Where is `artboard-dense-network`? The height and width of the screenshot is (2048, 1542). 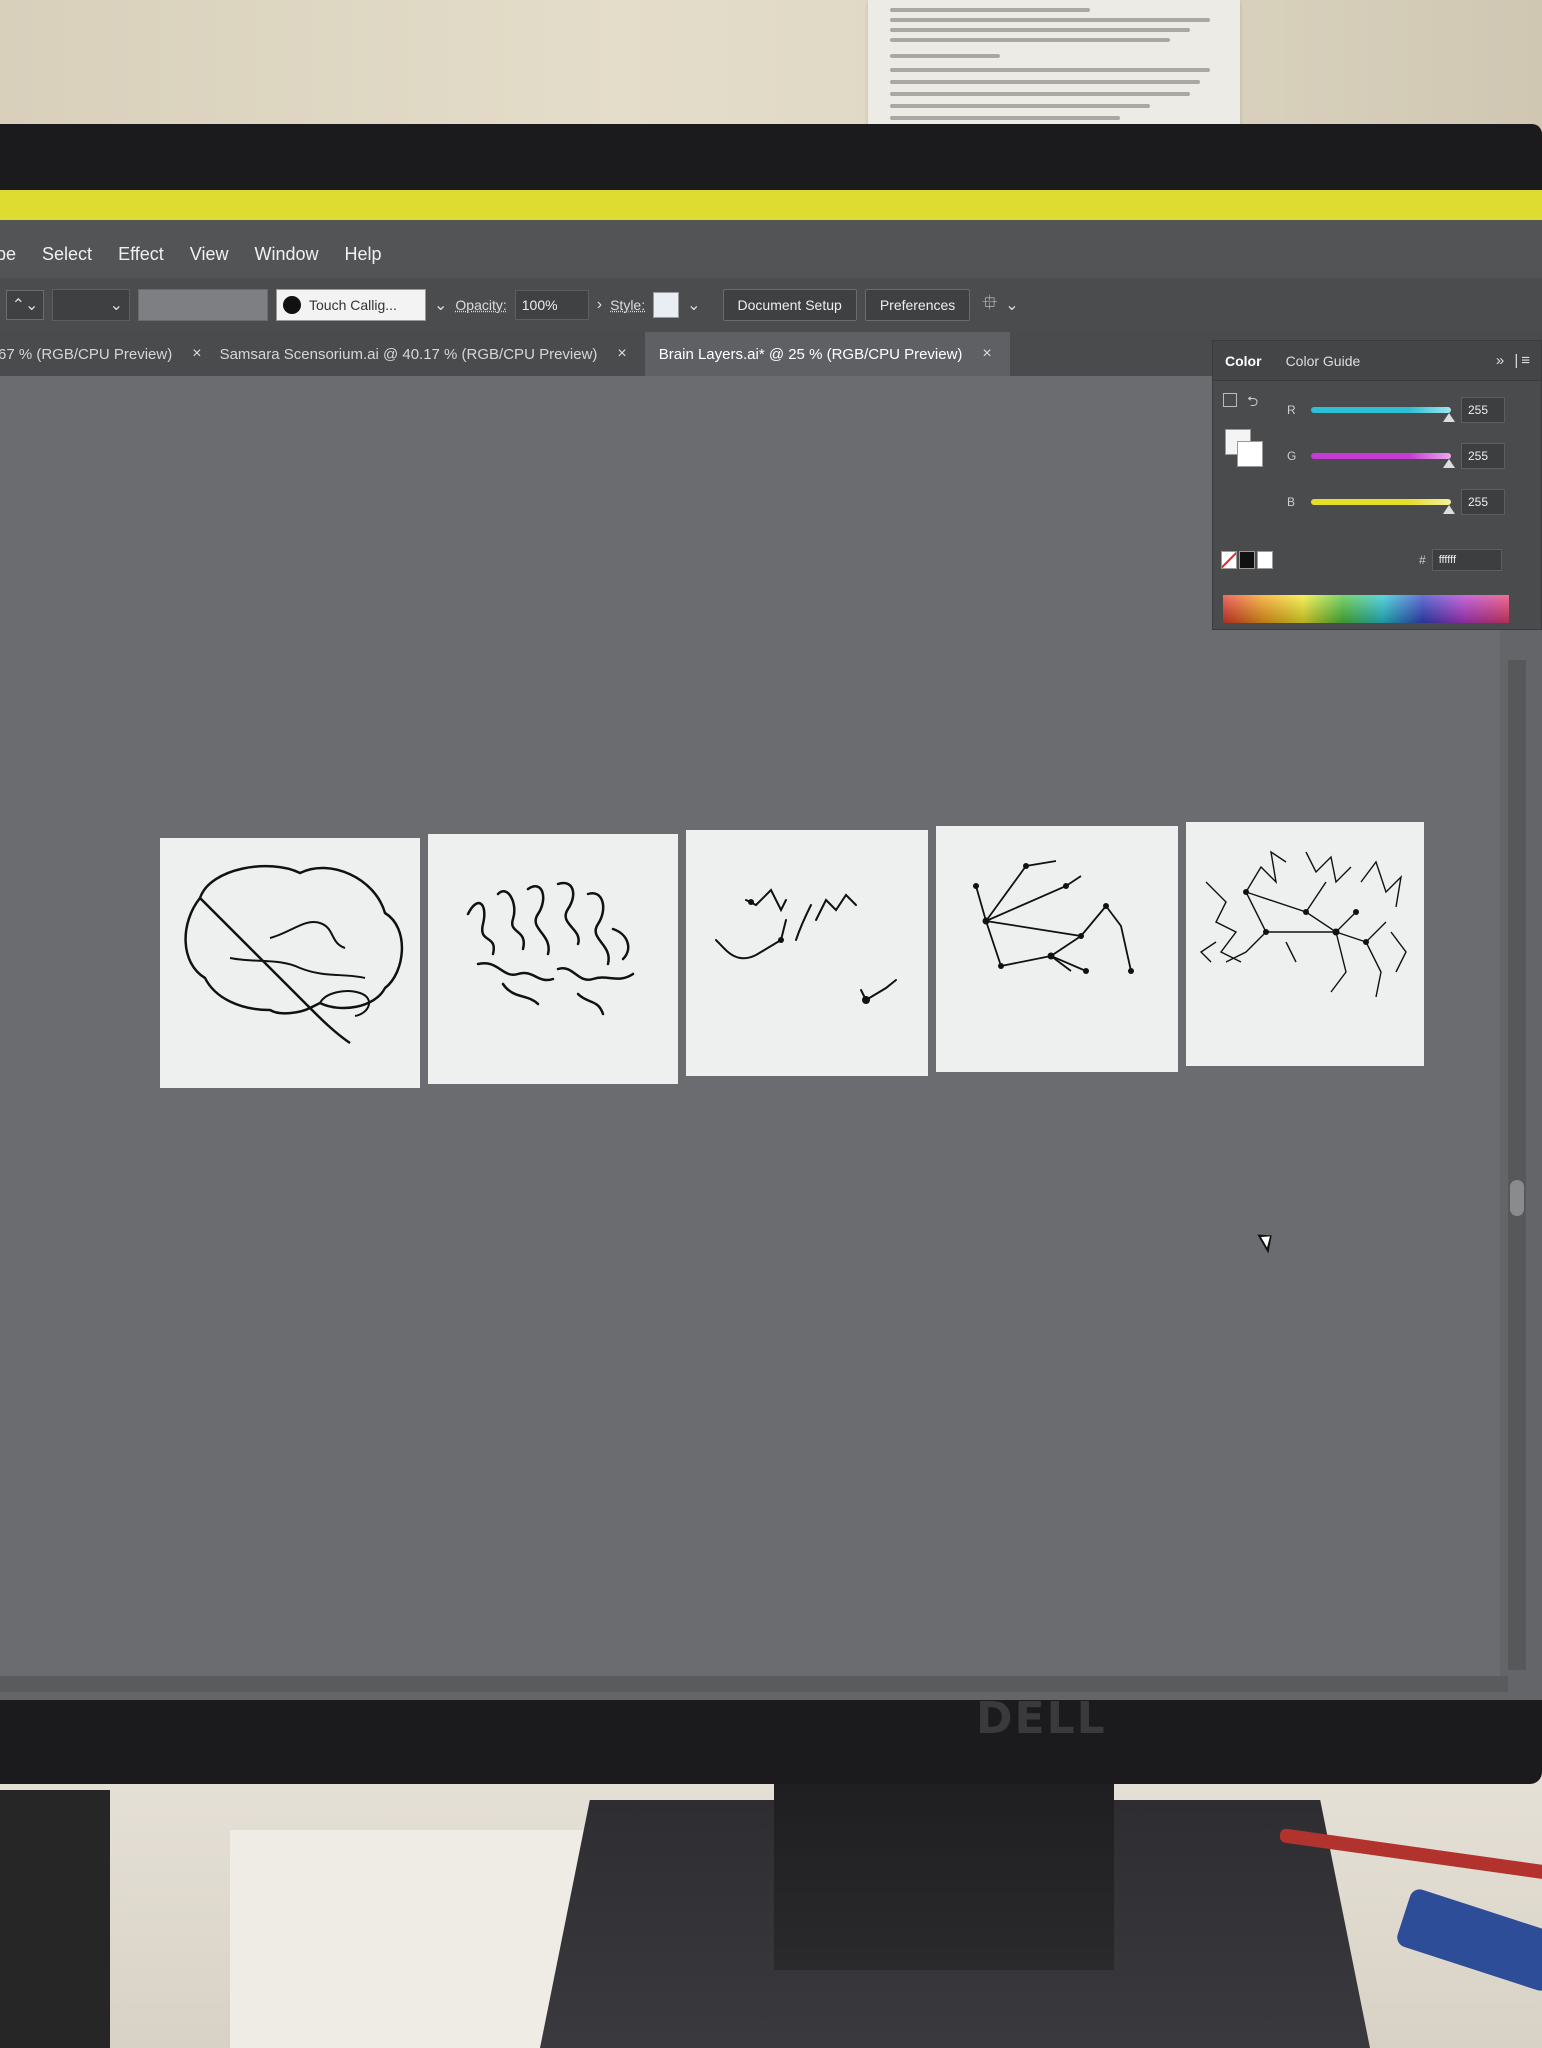 artboard-dense-network is located at coordinates (1305, 944).